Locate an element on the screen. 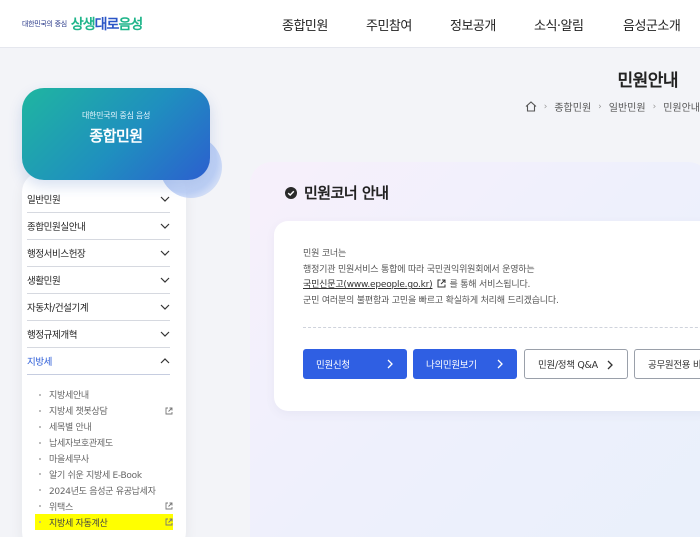 The image size is (700, 537). nav-news: 소식·알림 is located at coordinates (559, 24).